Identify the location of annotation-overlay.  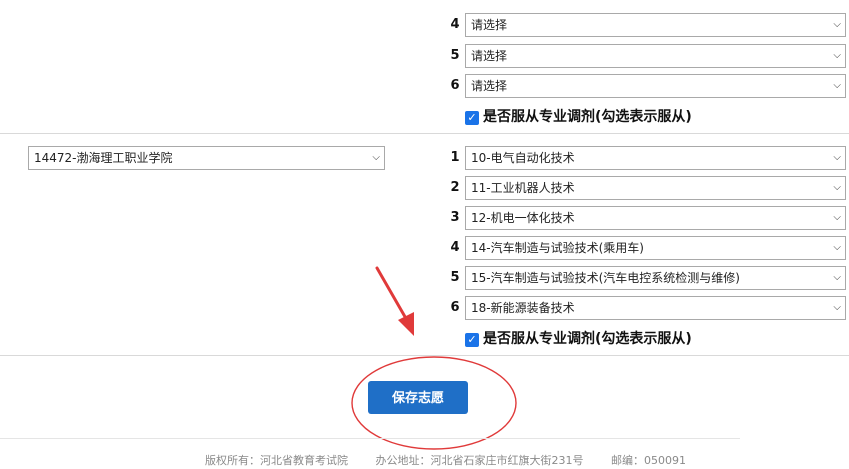
(434, 358).